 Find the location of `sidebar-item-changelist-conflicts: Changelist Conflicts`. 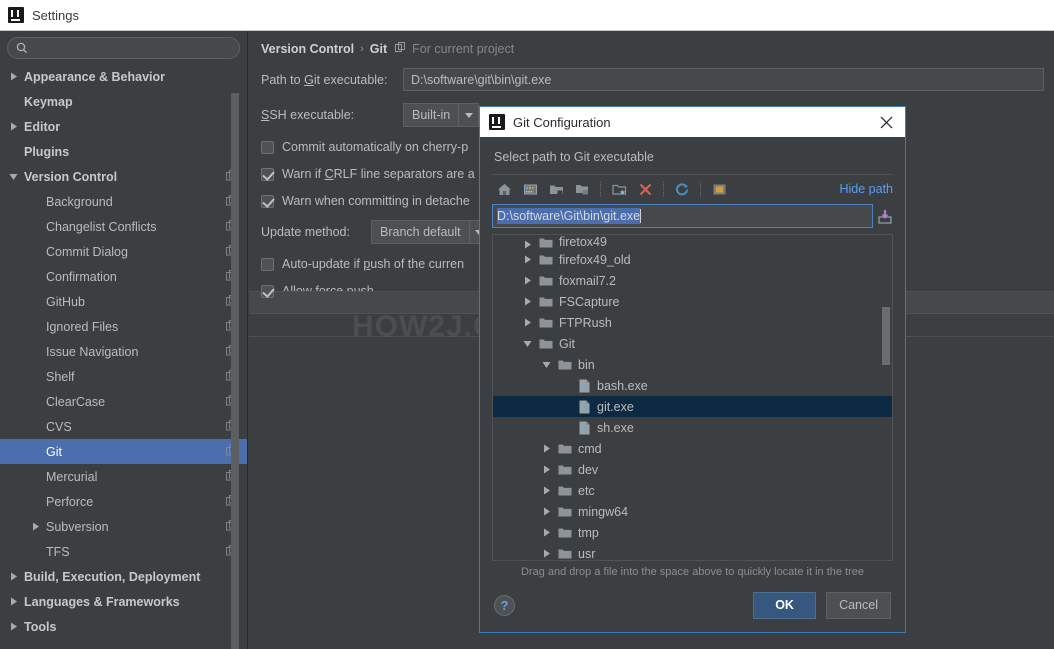

sidebar-item-changelist-conflicts: Changelist Conflicts is located at coordinates (123, 226).